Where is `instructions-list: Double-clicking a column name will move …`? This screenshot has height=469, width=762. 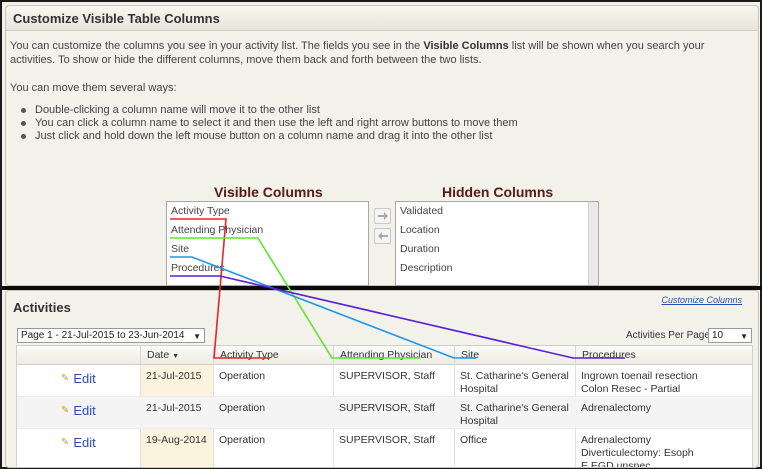
instructions-list: Double-clicking a column name will move … is located at coordinates (269, 123).